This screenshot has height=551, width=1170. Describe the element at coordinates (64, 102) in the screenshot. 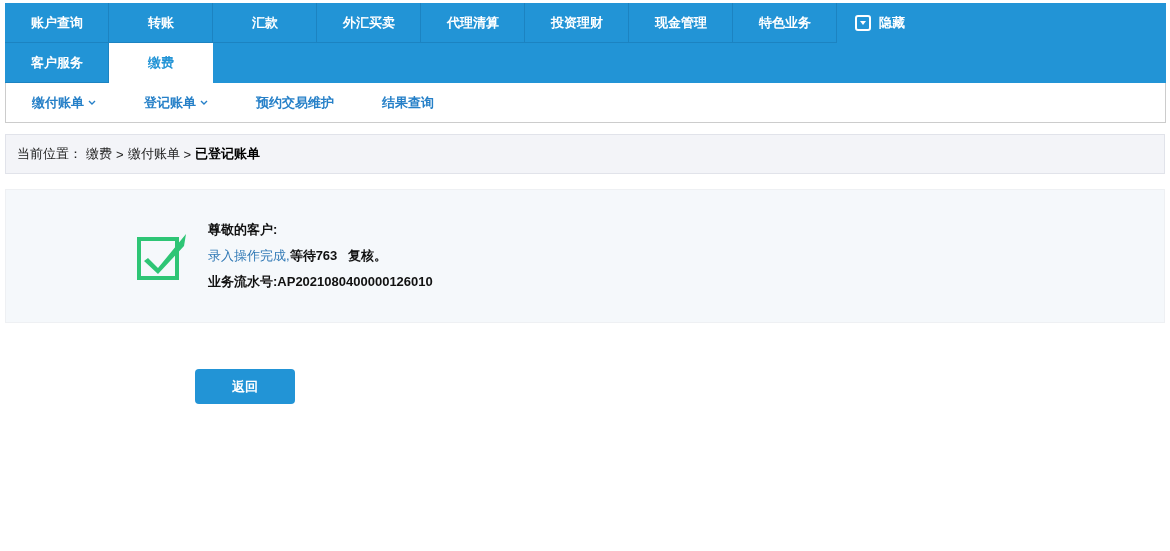

I see `subnav-item: 缴付账单` at that location.